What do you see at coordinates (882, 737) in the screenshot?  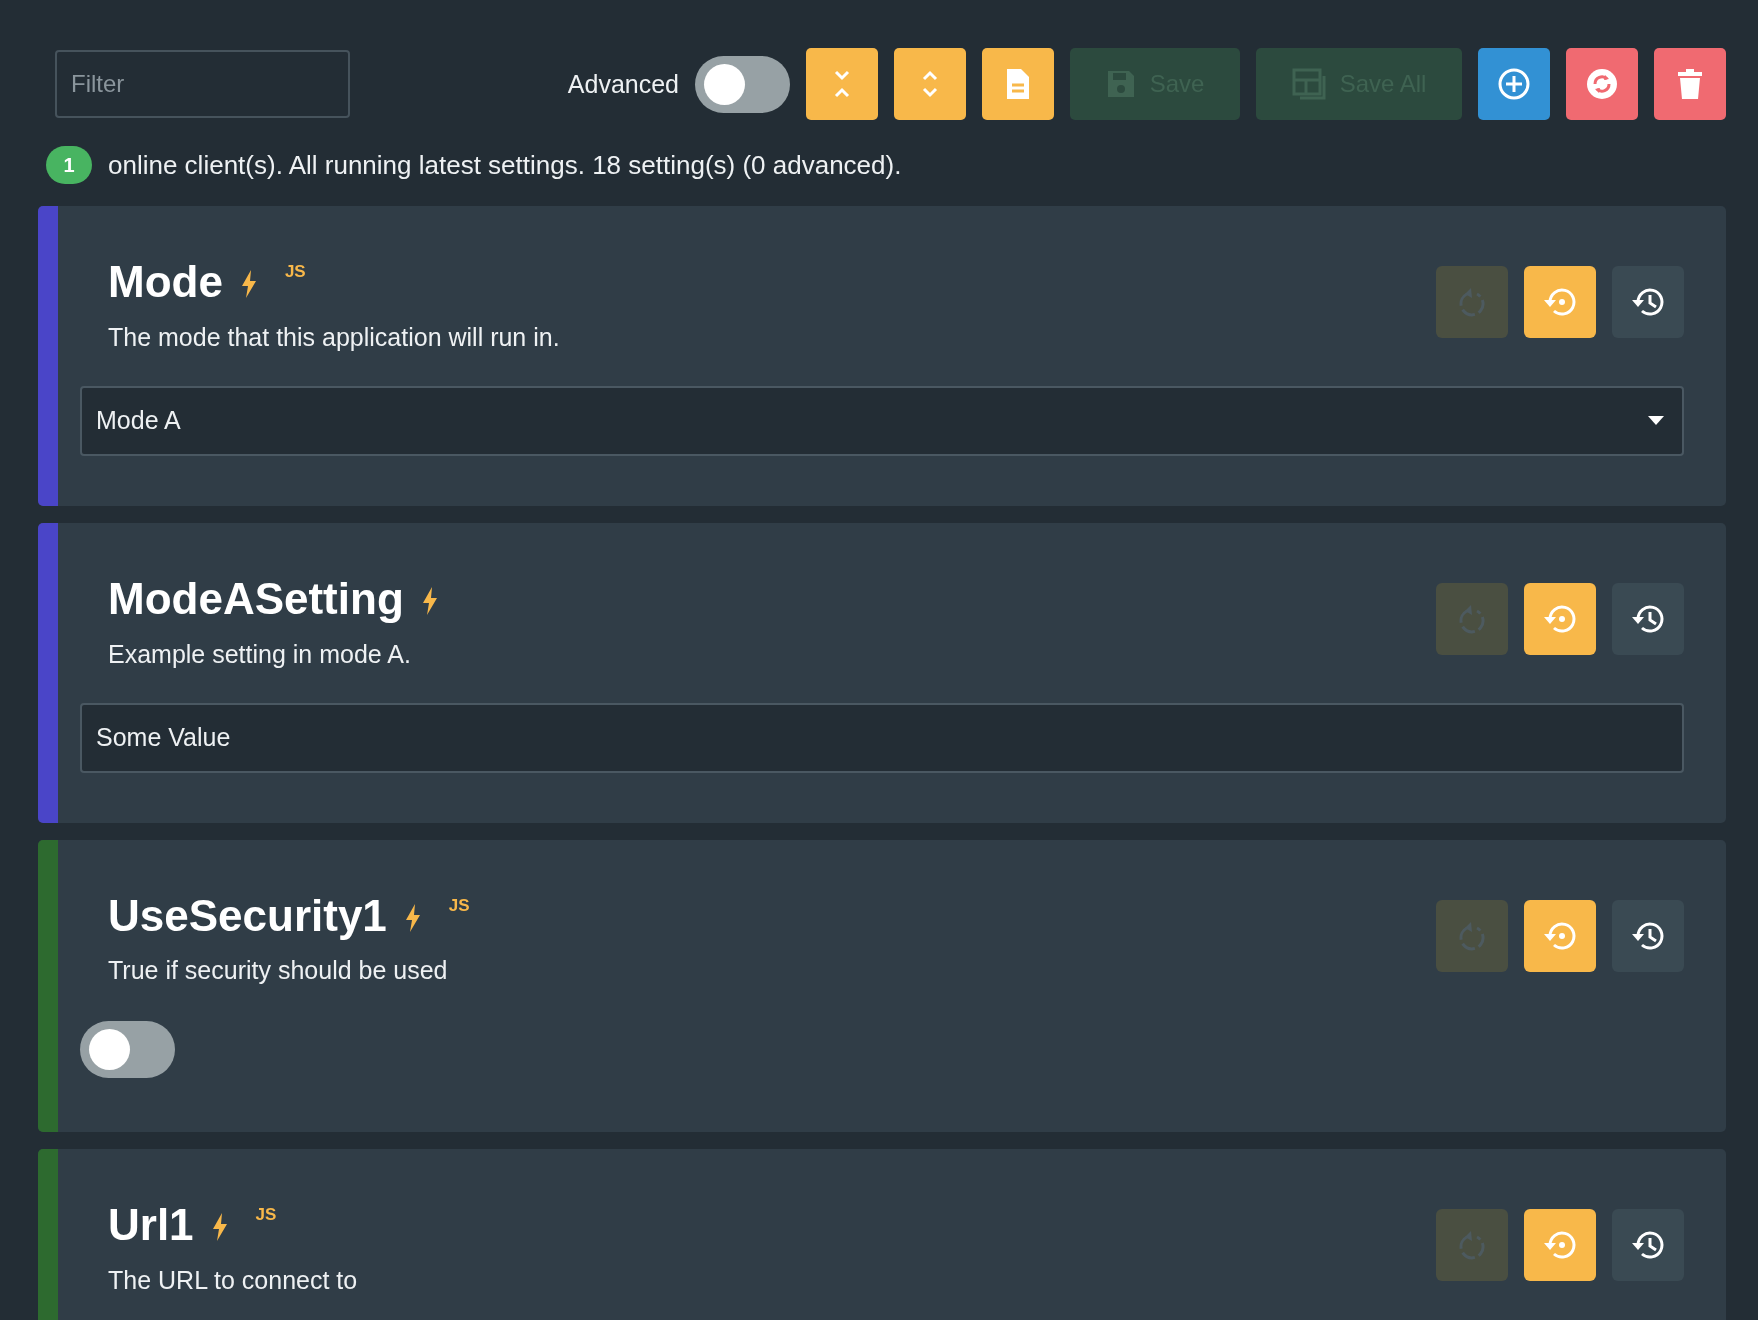 I see `text-field: Some Value` at bounding box center [882, 737].